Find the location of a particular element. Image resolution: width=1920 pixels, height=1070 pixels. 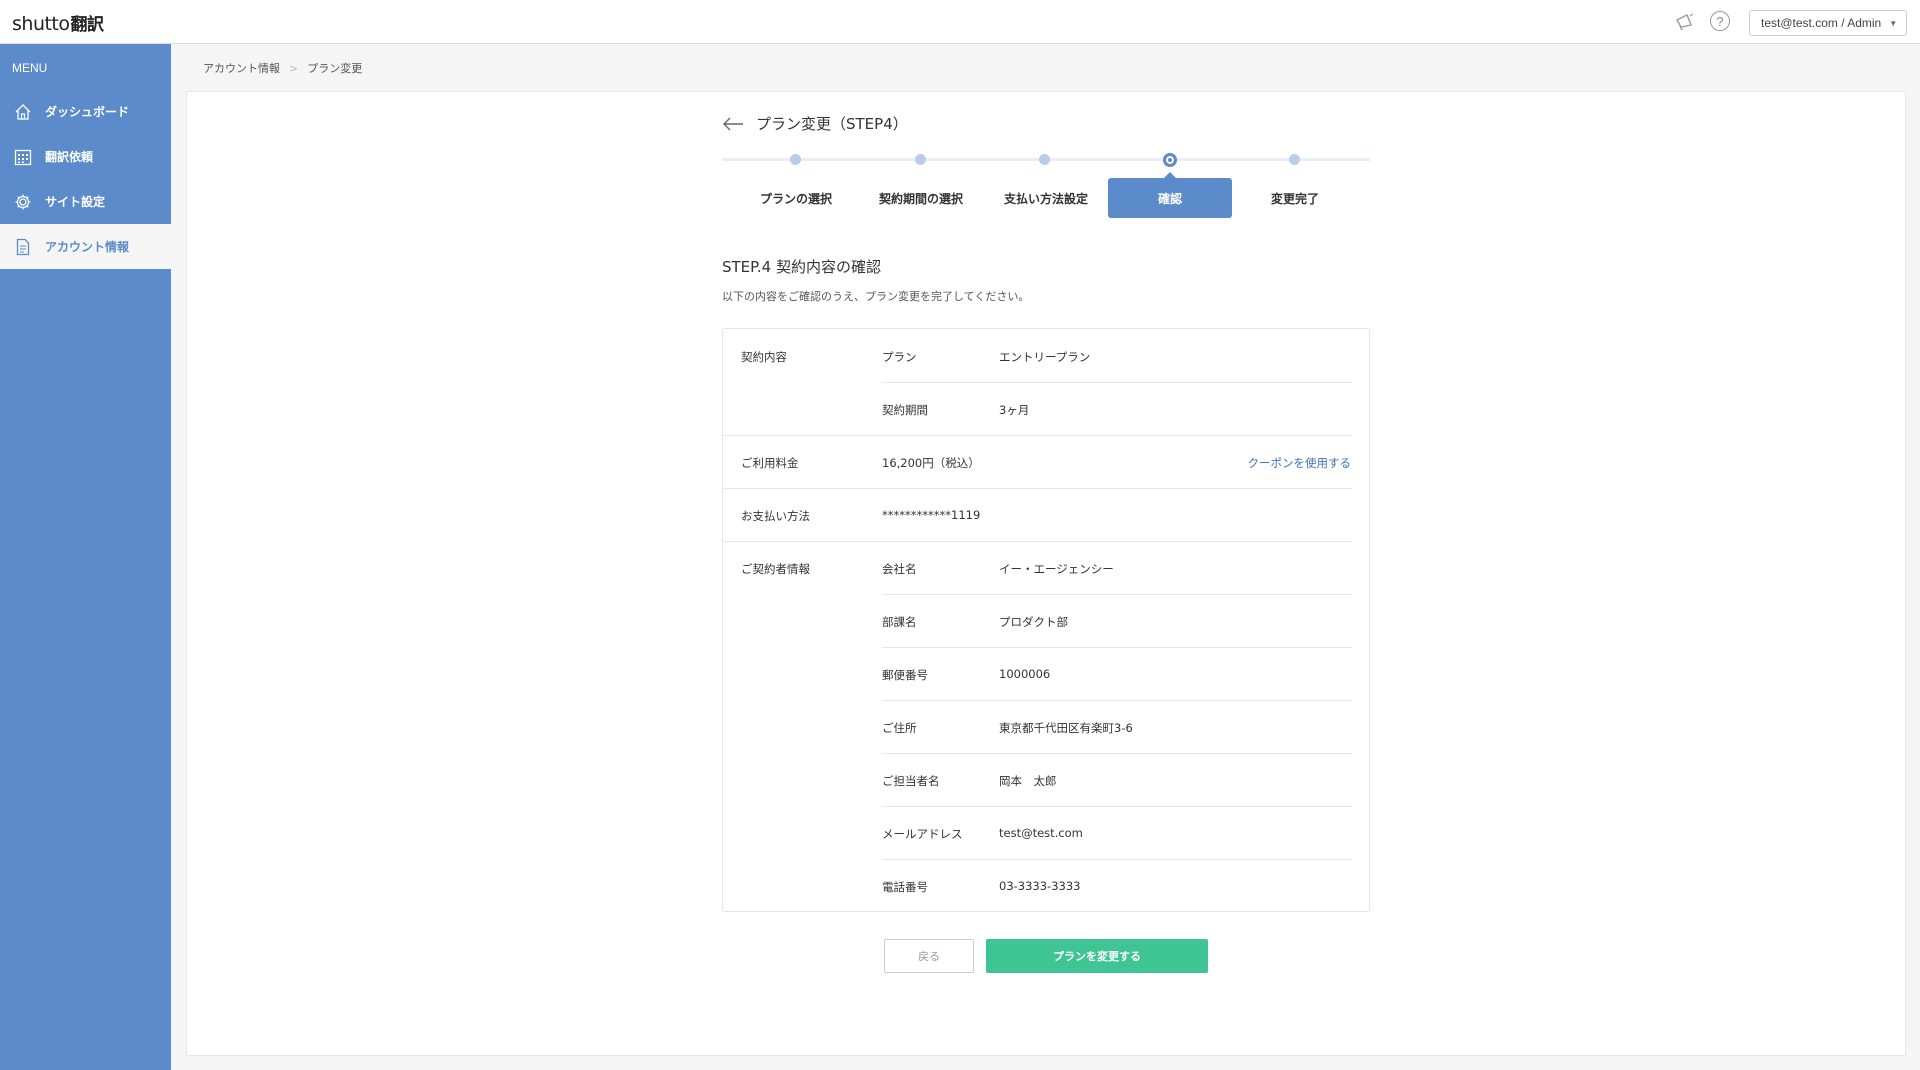

calendar-grid-icon is located at coordinates (23, 157).